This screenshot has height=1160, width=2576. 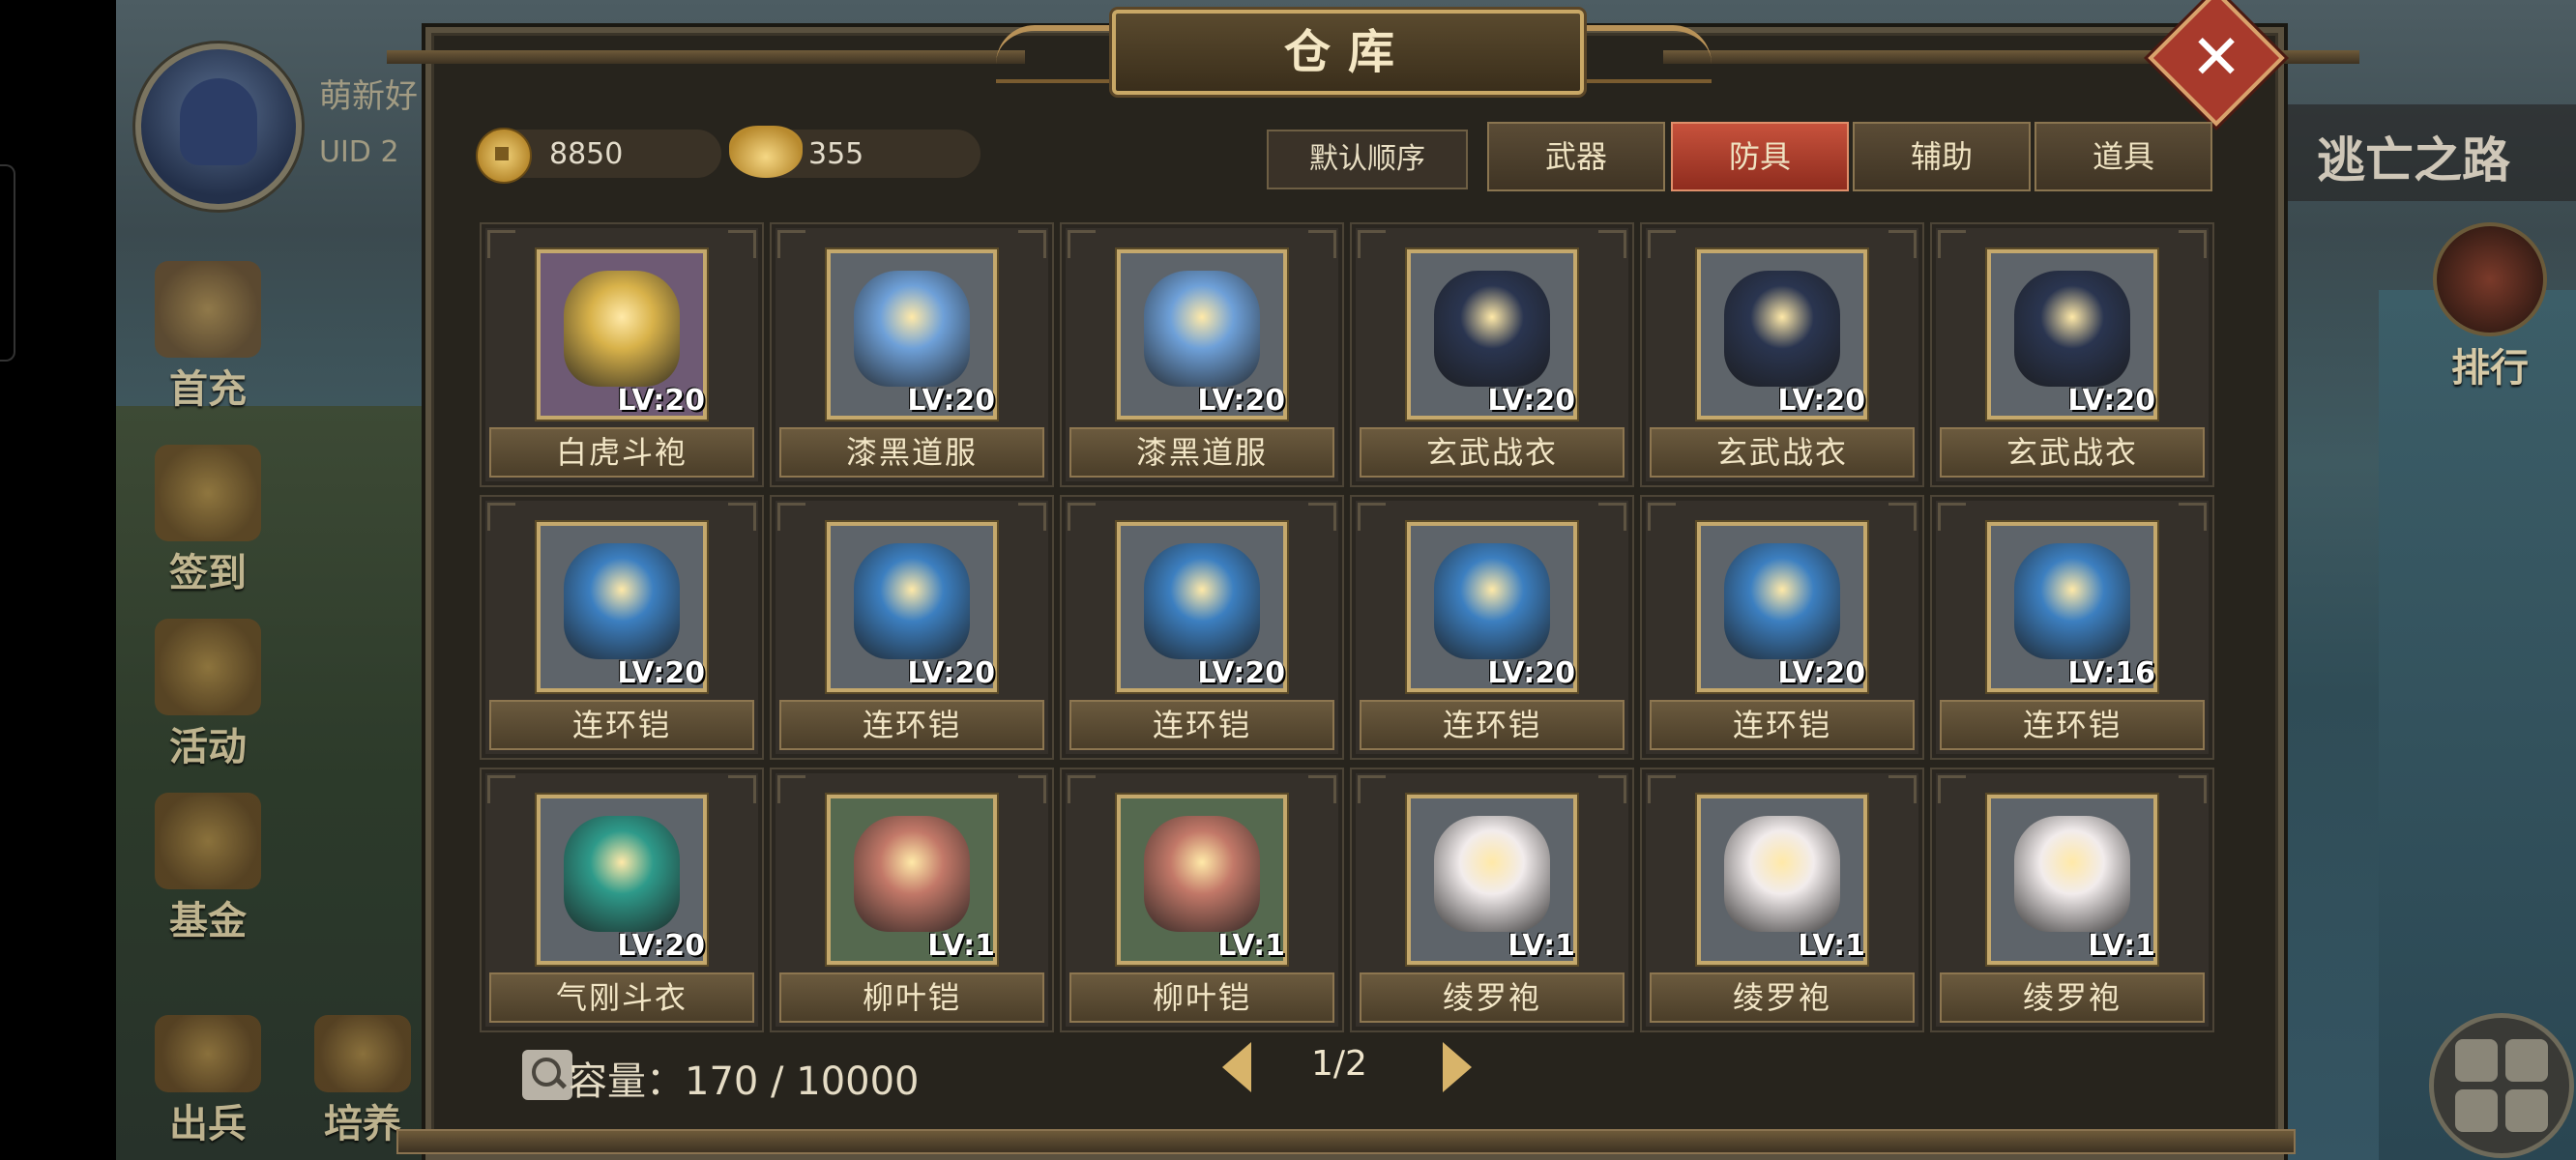 I want to click on rank-icon, so click(x=2490, y=279).